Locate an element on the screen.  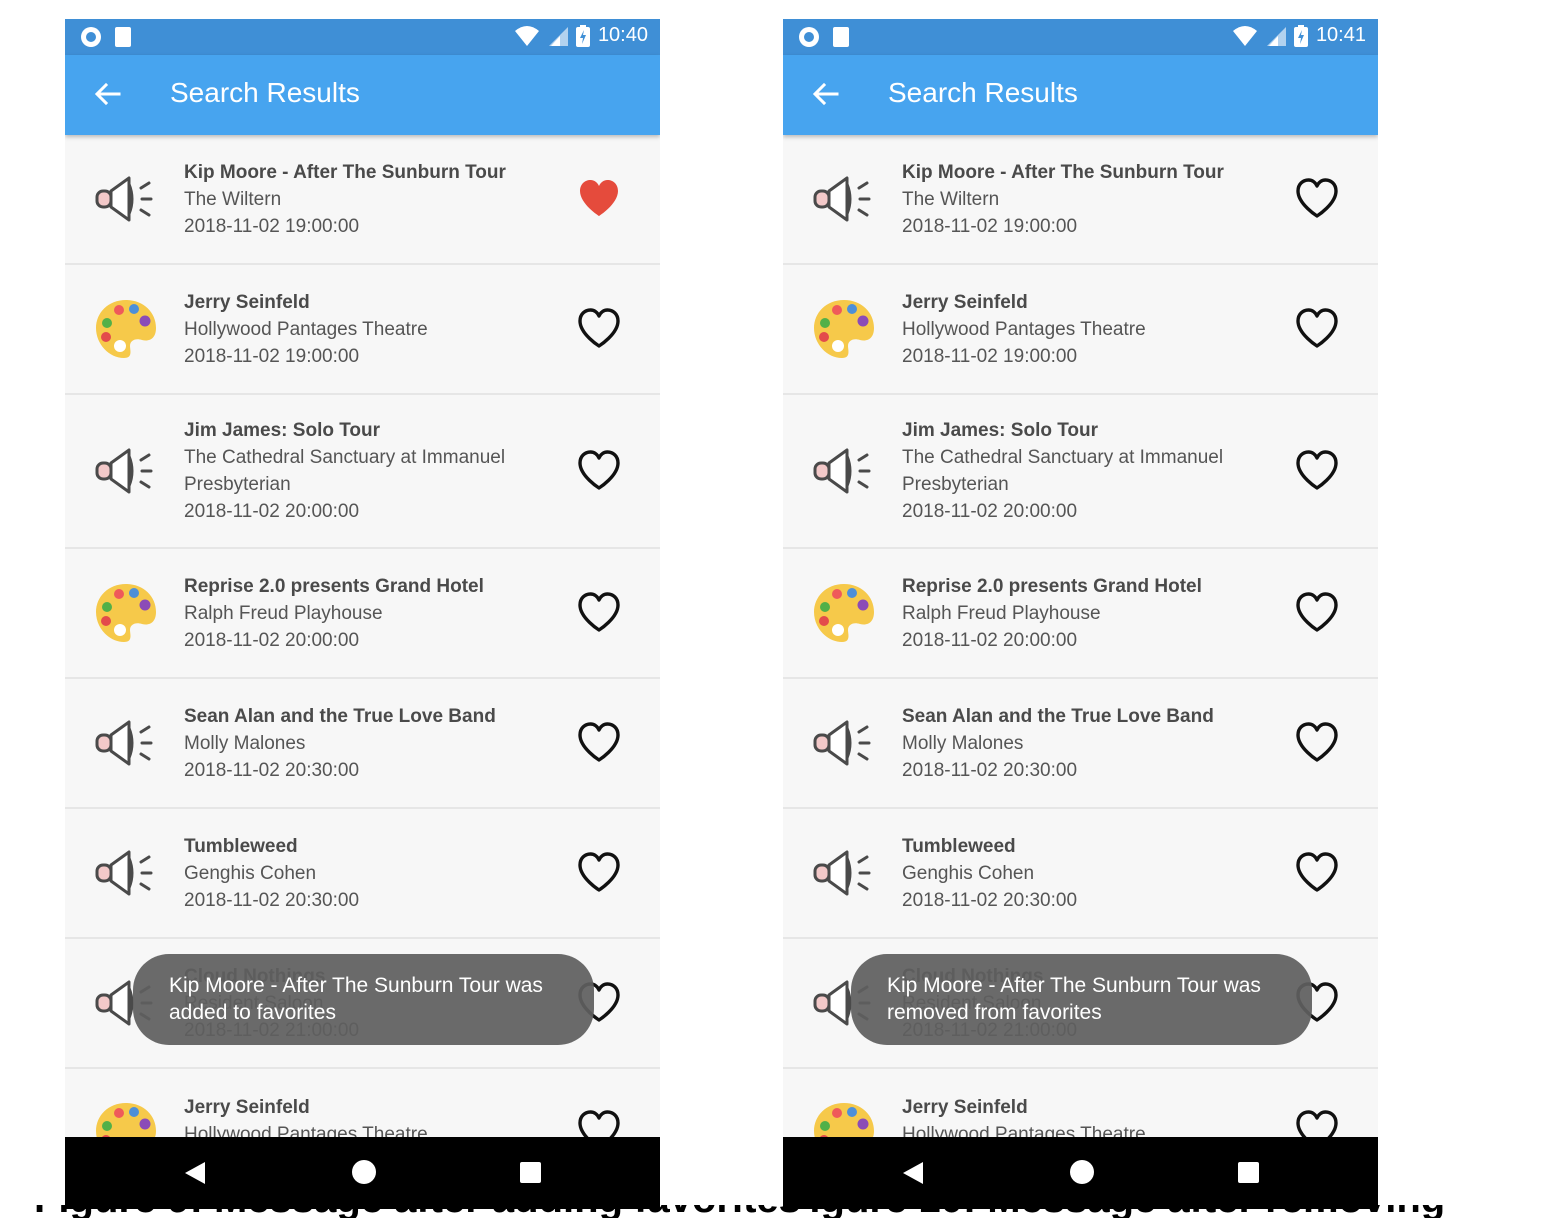
status-time: 10:40 is located at coordinates (622, 35).